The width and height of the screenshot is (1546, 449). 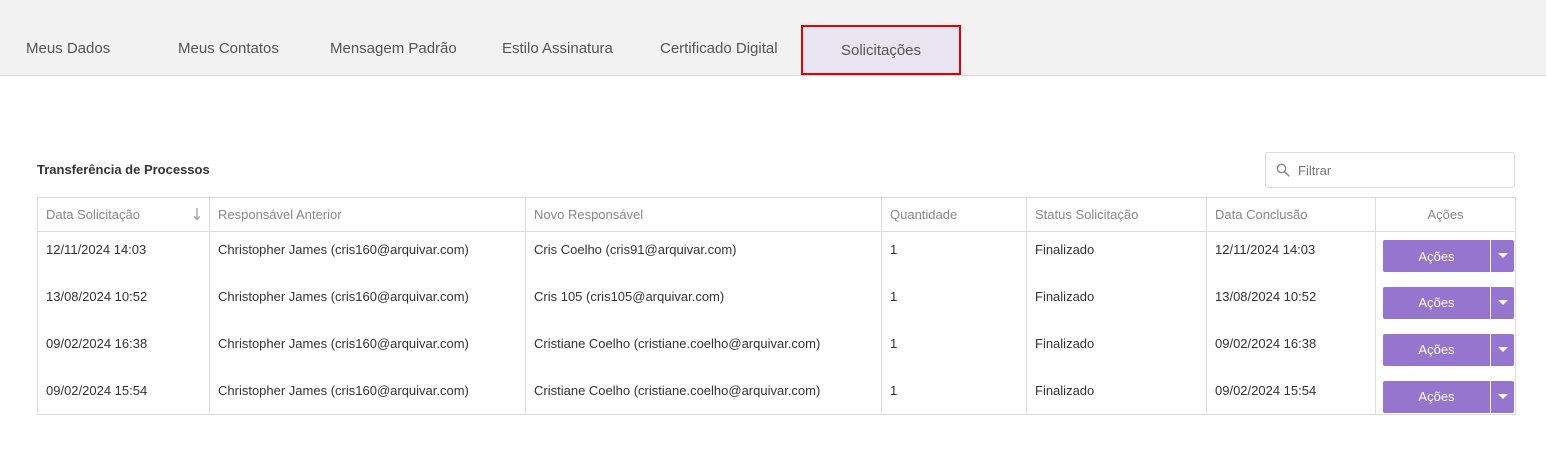 What do you see at coordinates (719, 48) in the screenshot?
I see `tab-certificado-digital: Certificado Digital` at bounding box center [719, 48].